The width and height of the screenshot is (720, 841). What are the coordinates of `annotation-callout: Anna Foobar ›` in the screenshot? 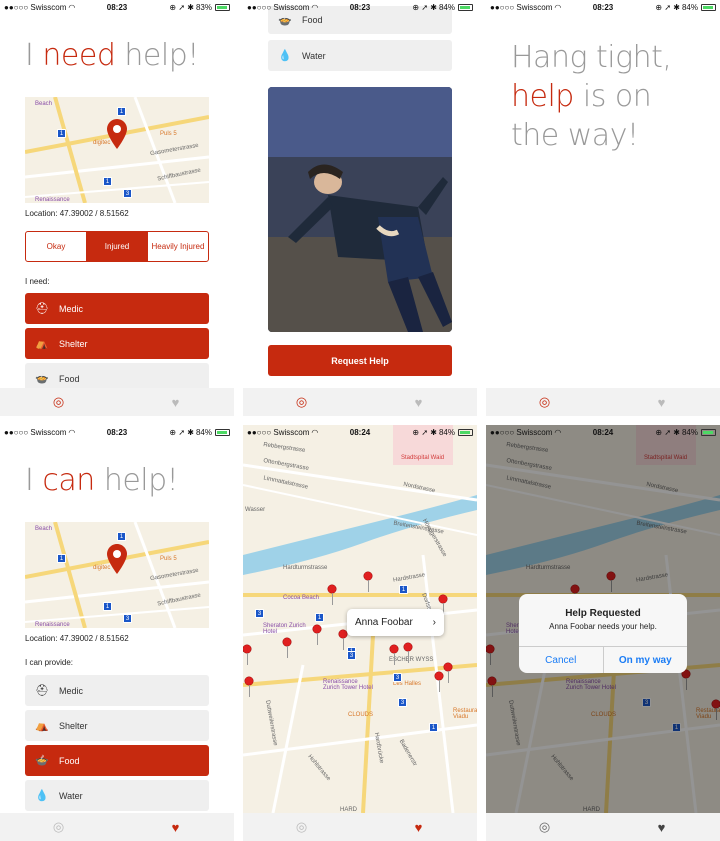 It's located at (395, 622).